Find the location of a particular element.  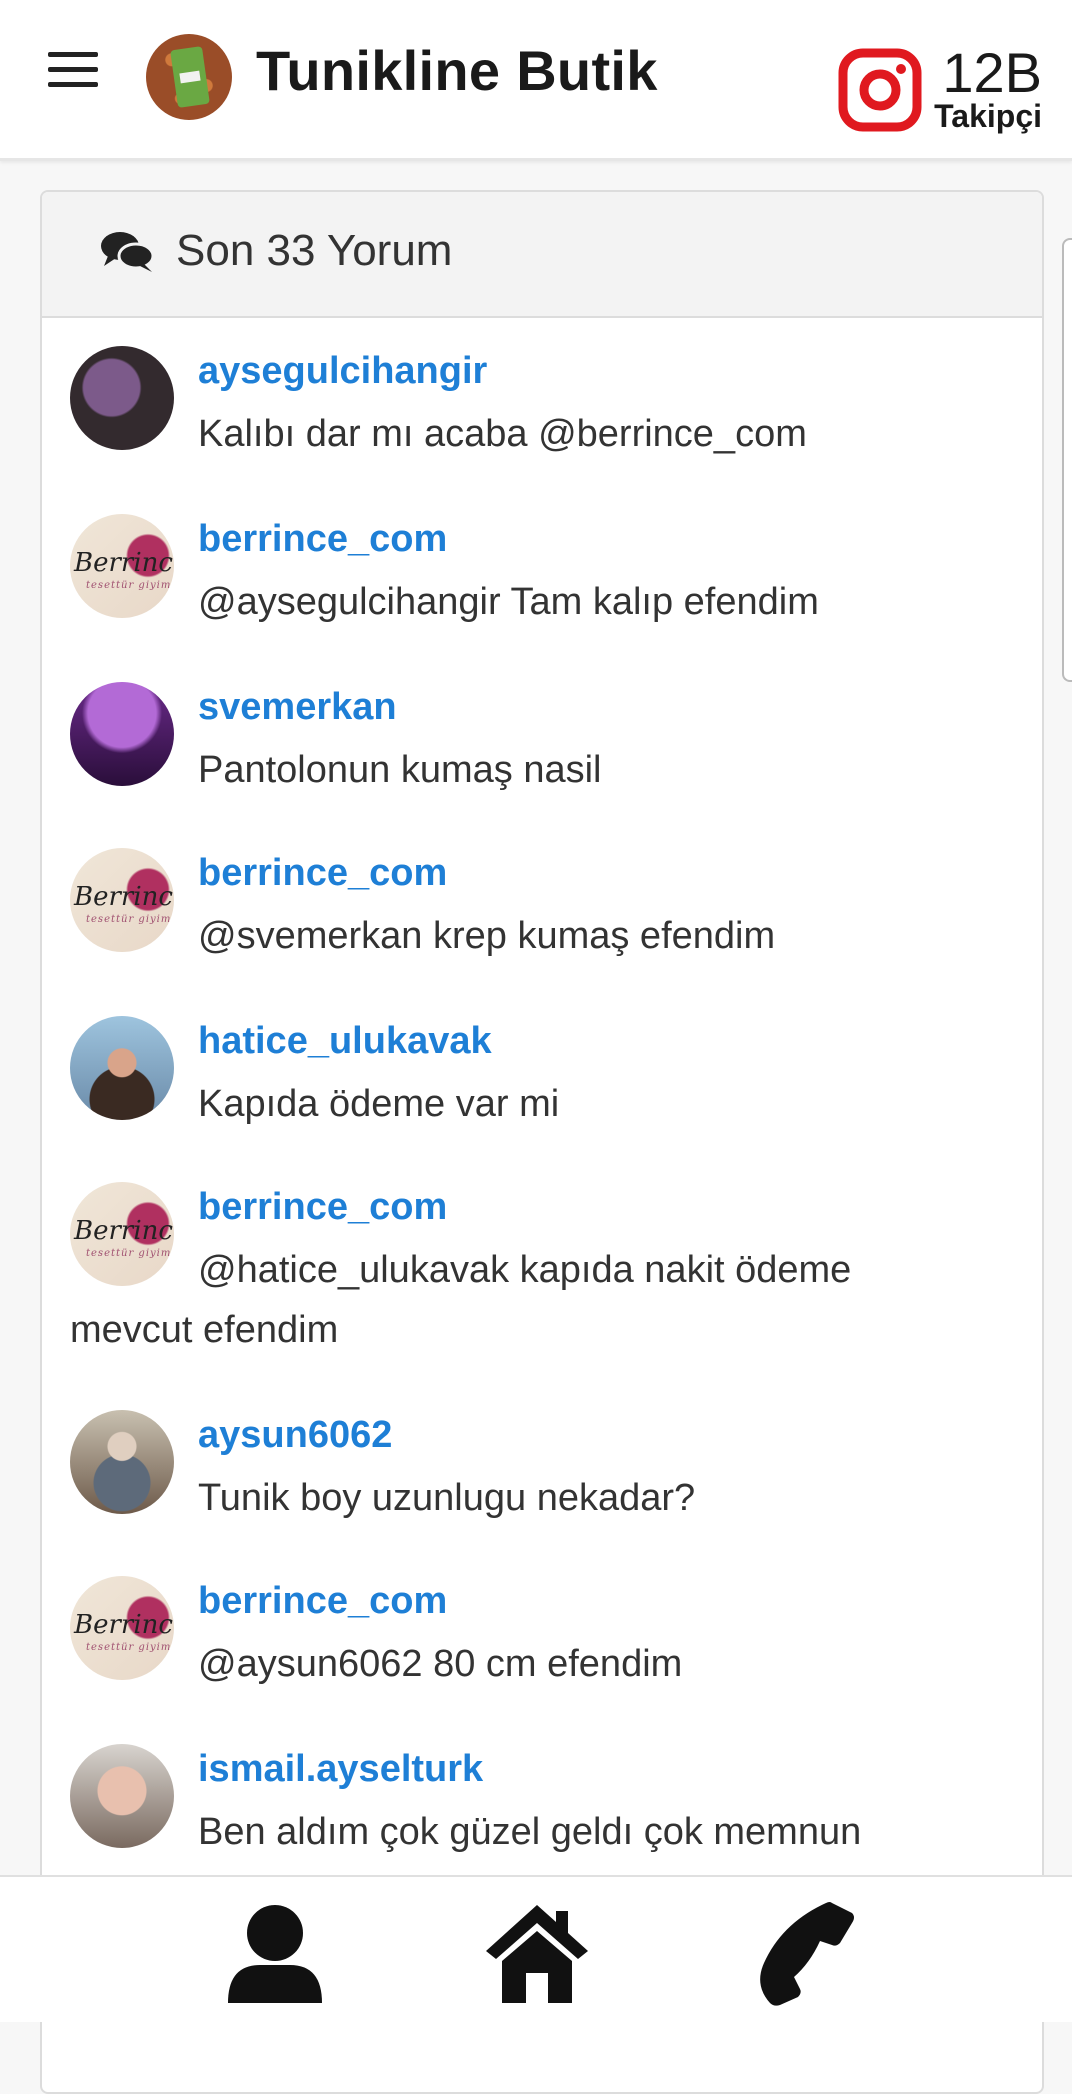

menu-icon is located at coordinates (73, 70).